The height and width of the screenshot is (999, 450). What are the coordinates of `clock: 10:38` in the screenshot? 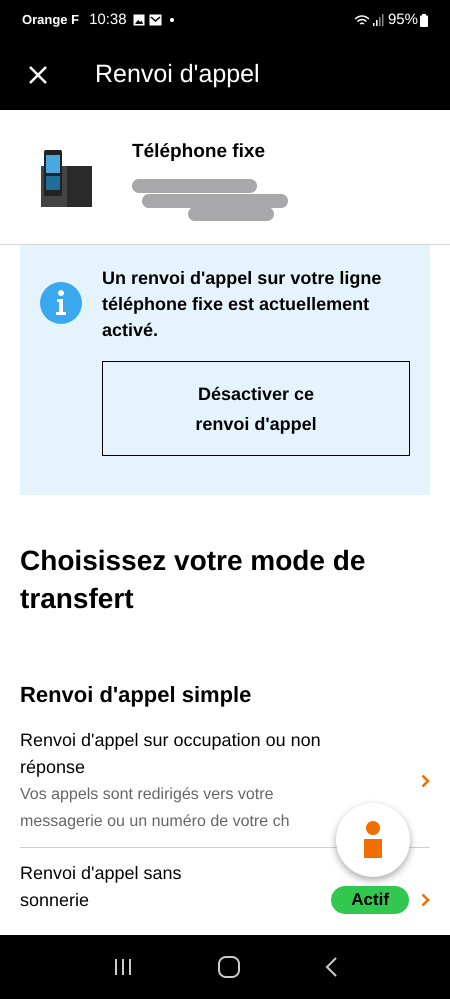 It's located at (108, 20).